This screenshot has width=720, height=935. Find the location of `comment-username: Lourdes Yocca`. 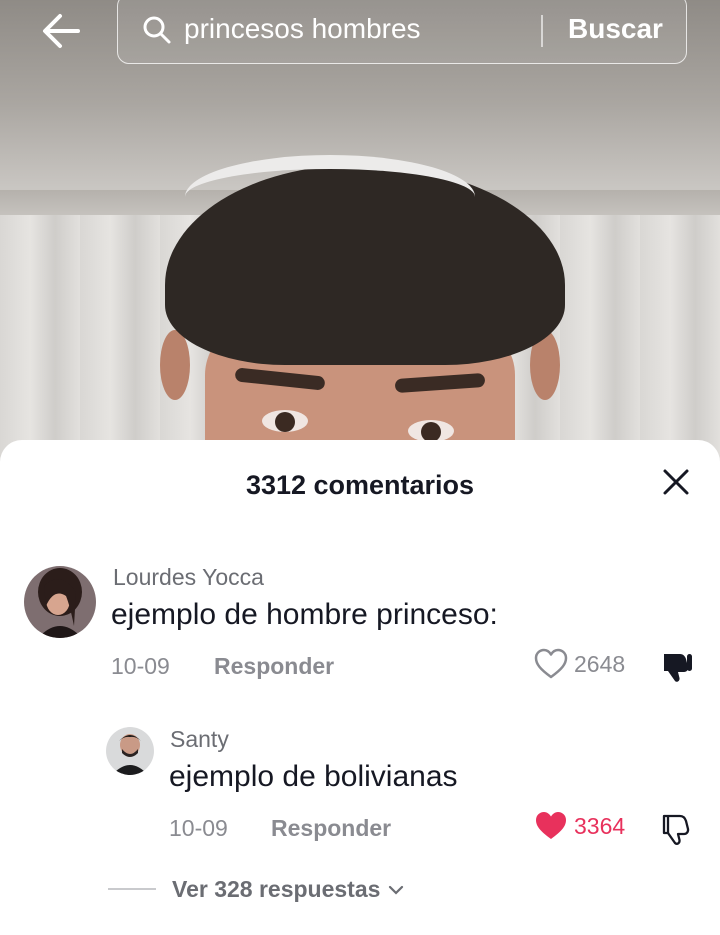

comment-username: Lourdes Yocca is located at coordinates (188, 577).